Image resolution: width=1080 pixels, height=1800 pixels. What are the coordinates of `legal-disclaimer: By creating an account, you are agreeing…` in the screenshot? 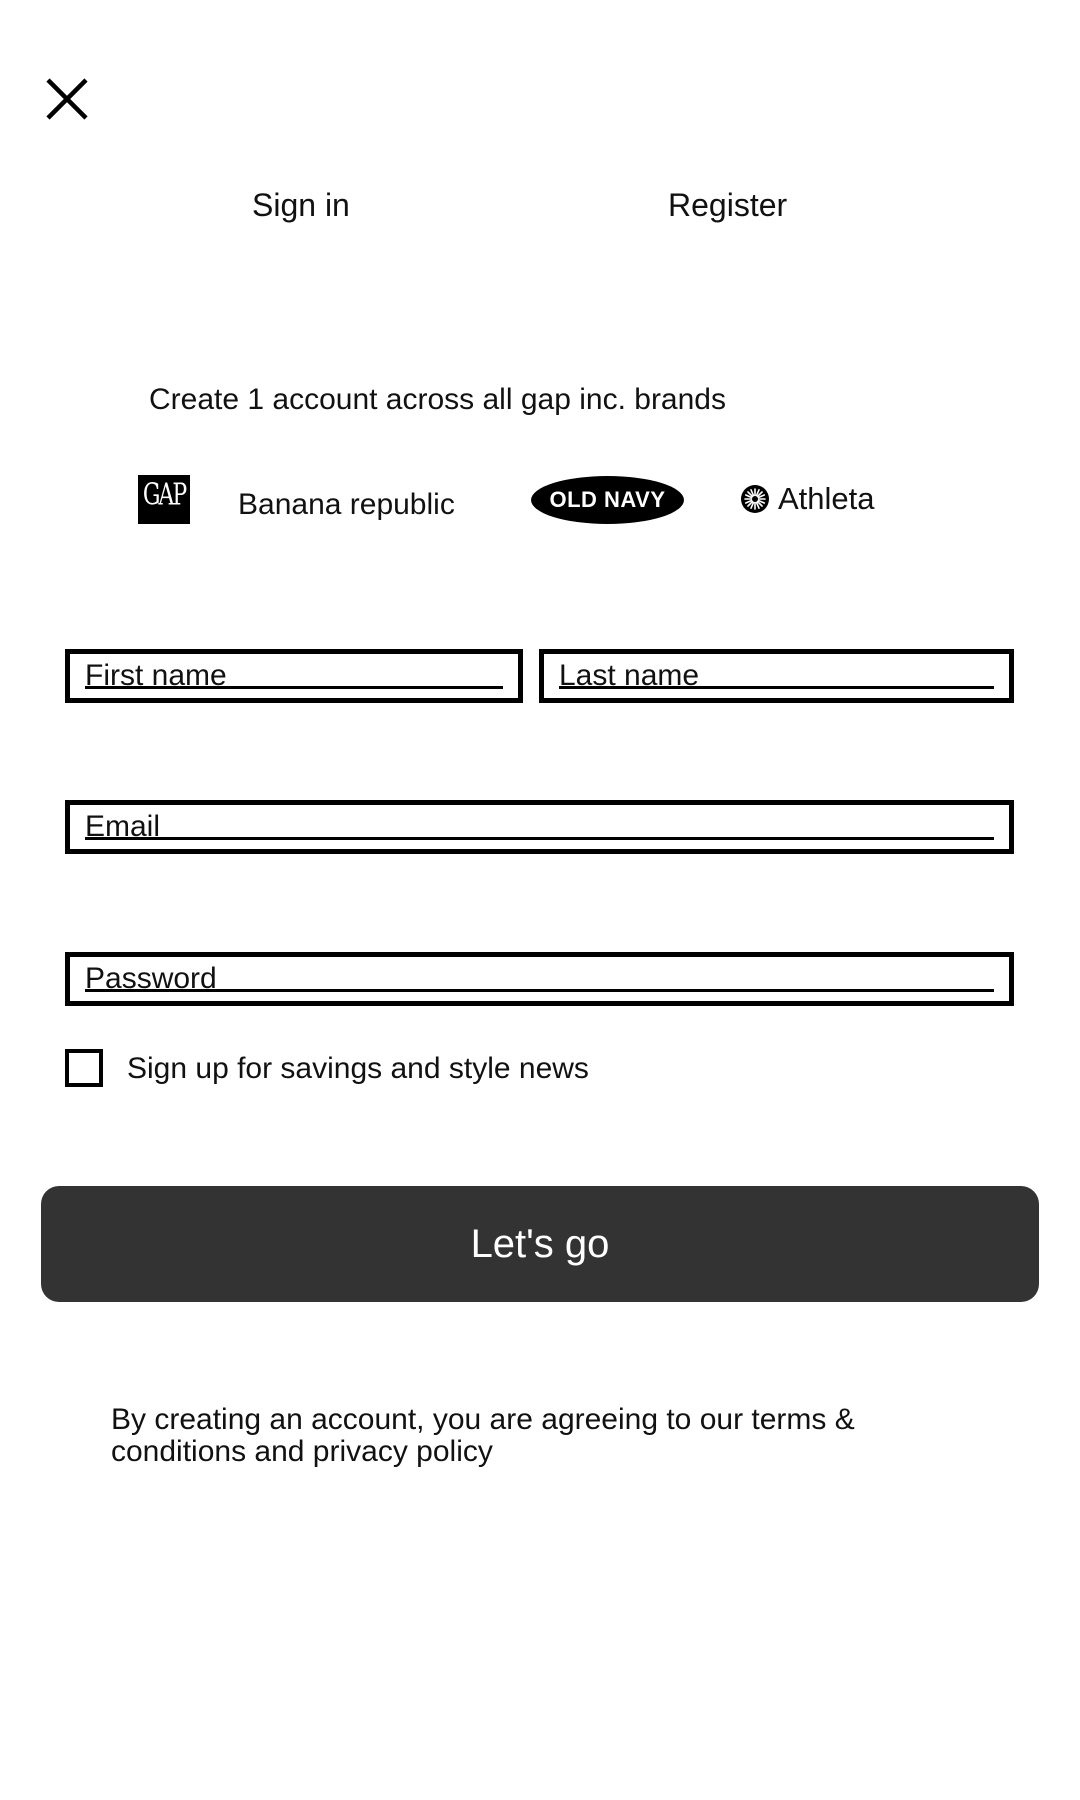 It's located at (483, 1435).